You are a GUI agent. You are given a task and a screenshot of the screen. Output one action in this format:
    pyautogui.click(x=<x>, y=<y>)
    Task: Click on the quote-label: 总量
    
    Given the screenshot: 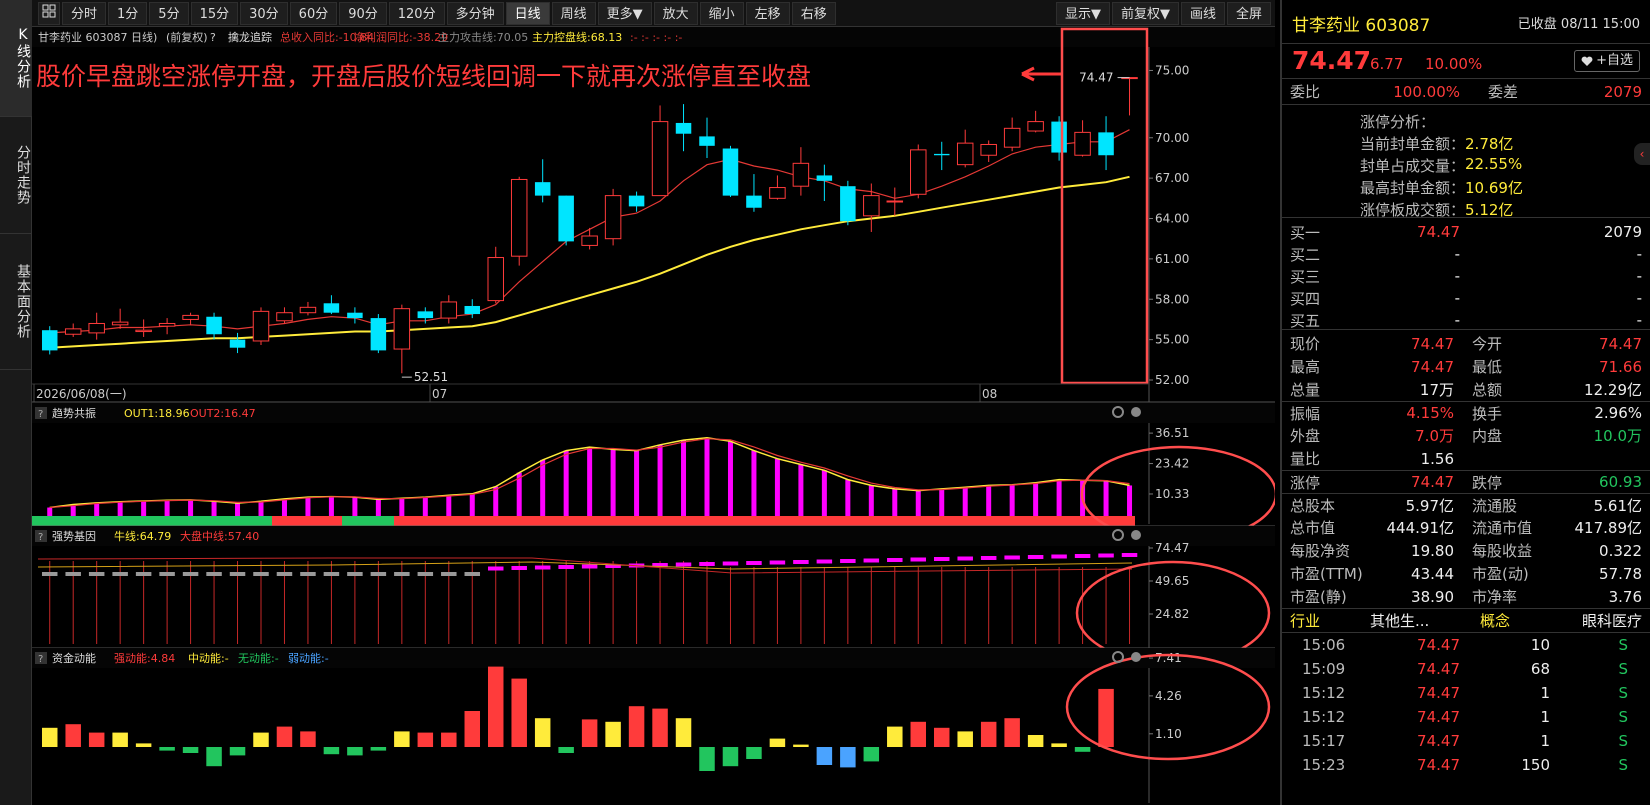 What is the action you would take?
    pyautogui.click(x=1305, y=390)
    